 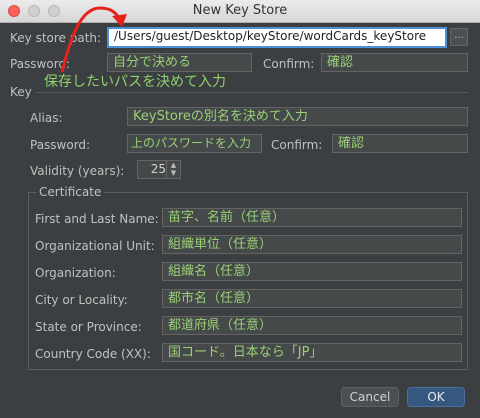 What do you see at coordinates (21, 92) in the screenshot?
I see `key-section-label: Key` at bounding box center [21, 92].